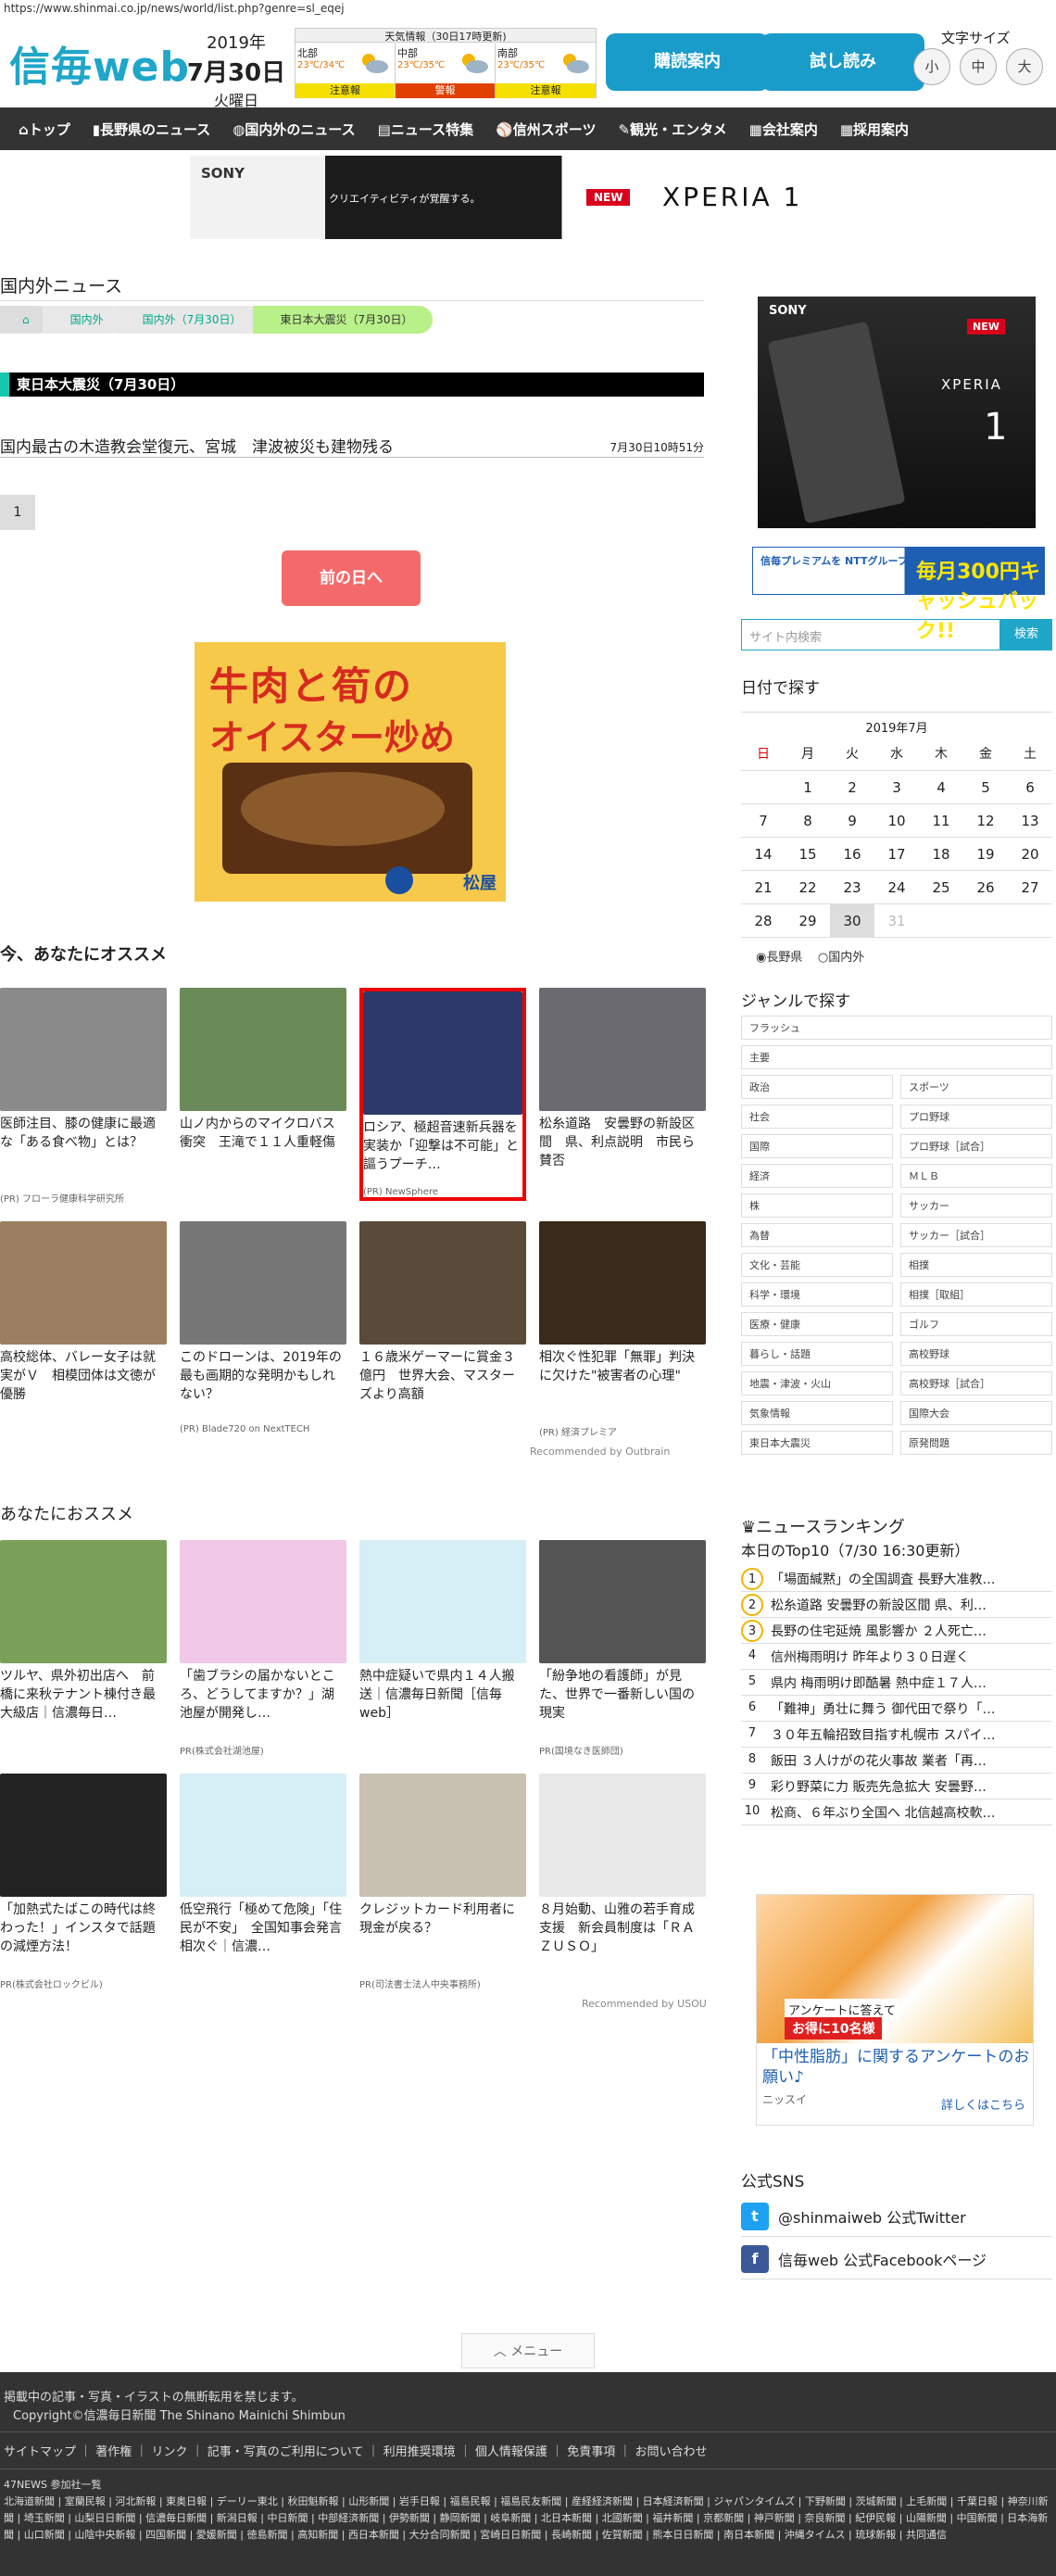 The image size is (1056, 2576). What do you see at coordinates (808, 888) in the screenshot?
I see `calendar-day: 22` at bounding box center [808, 888].